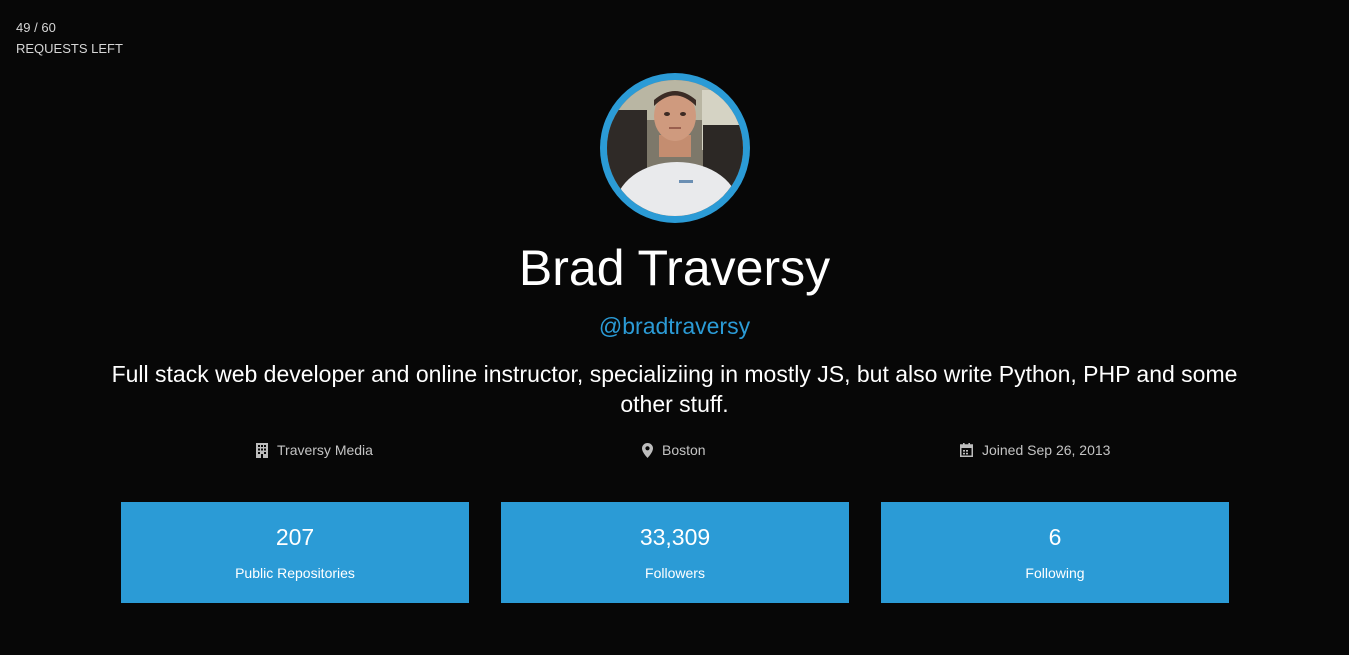  I want to click on followers-label: Followers, so click(675, 573).